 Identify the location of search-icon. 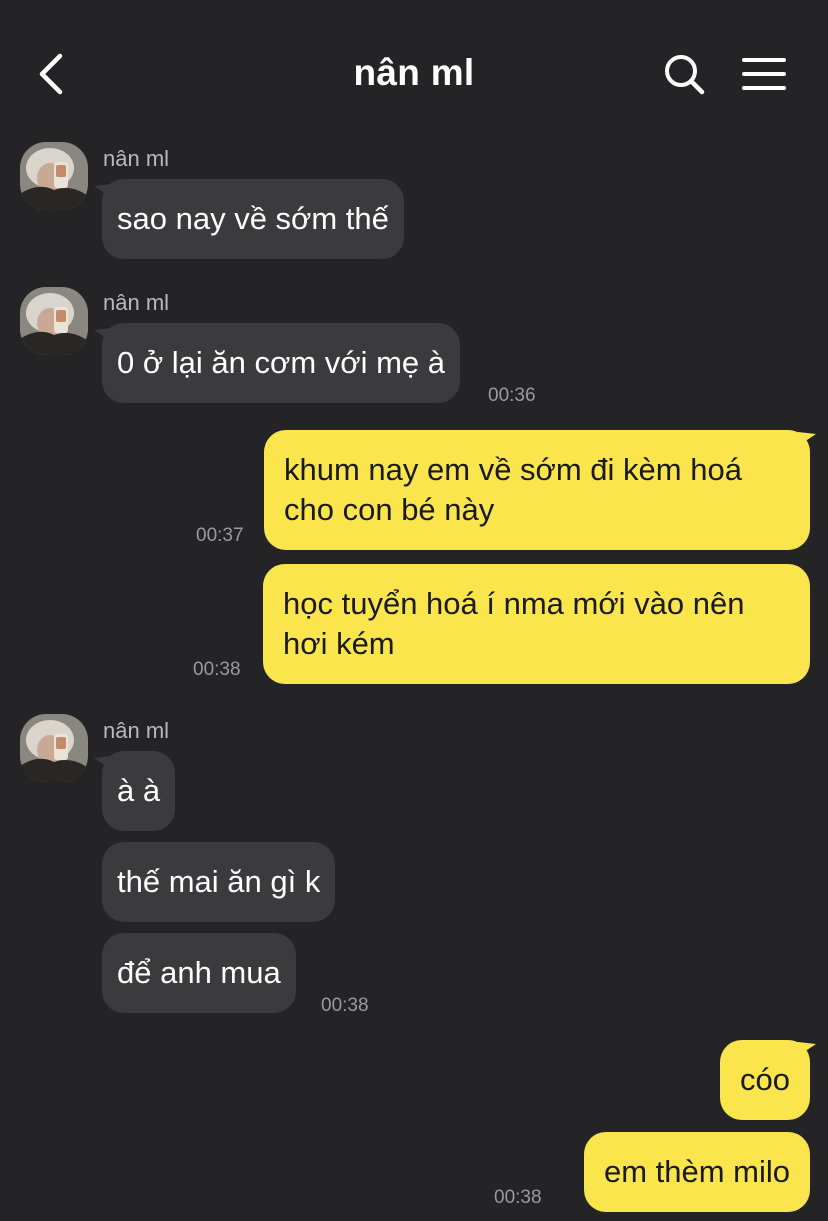
(685, 75).